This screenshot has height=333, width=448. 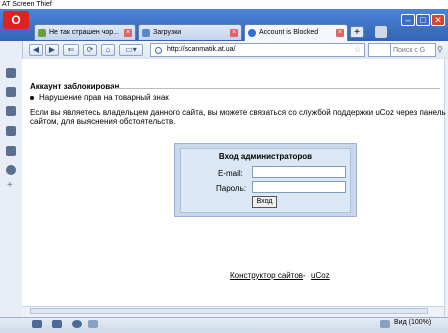 What do you see at coordinates (52, 50) in the screenshot?
I see `forward-button: ▶` at bounding box center [52, 50].